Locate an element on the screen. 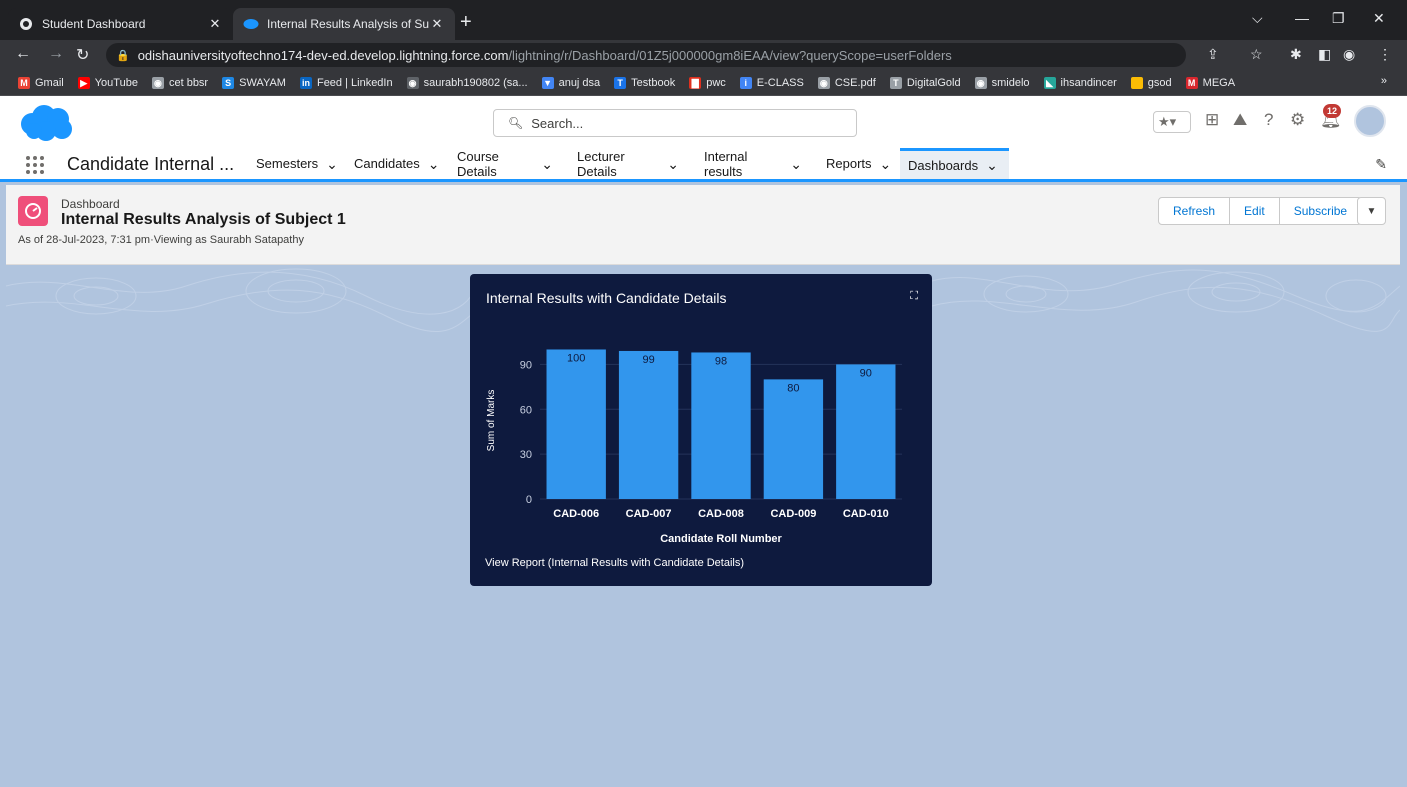  lock-icon: 🔒 is located at coordinates (123, 55).